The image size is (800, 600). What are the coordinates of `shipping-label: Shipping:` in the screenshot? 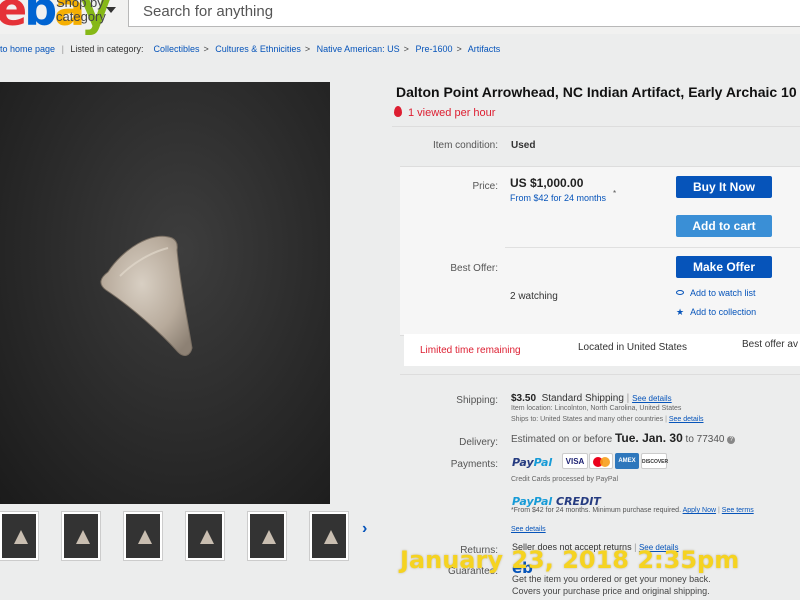 It's located at (477, 400).